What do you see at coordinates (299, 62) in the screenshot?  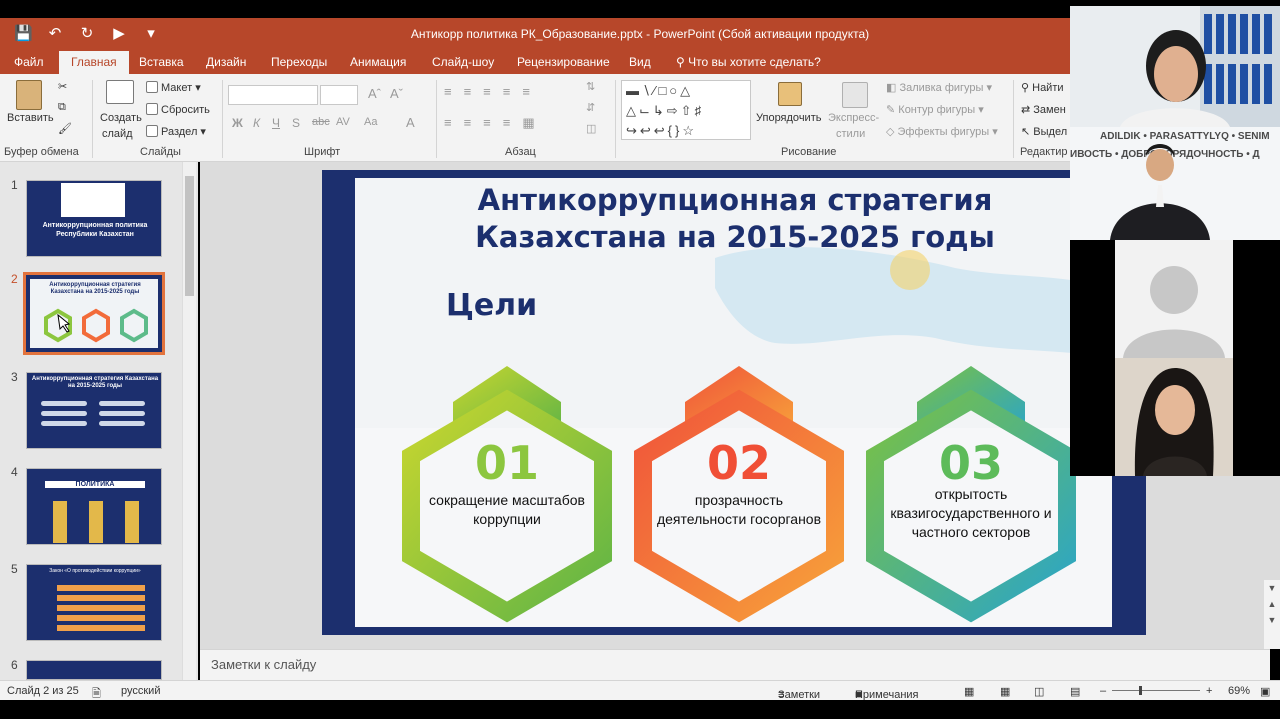 I see `tab-transitions: Переходы` at bounding box center [299, 62].